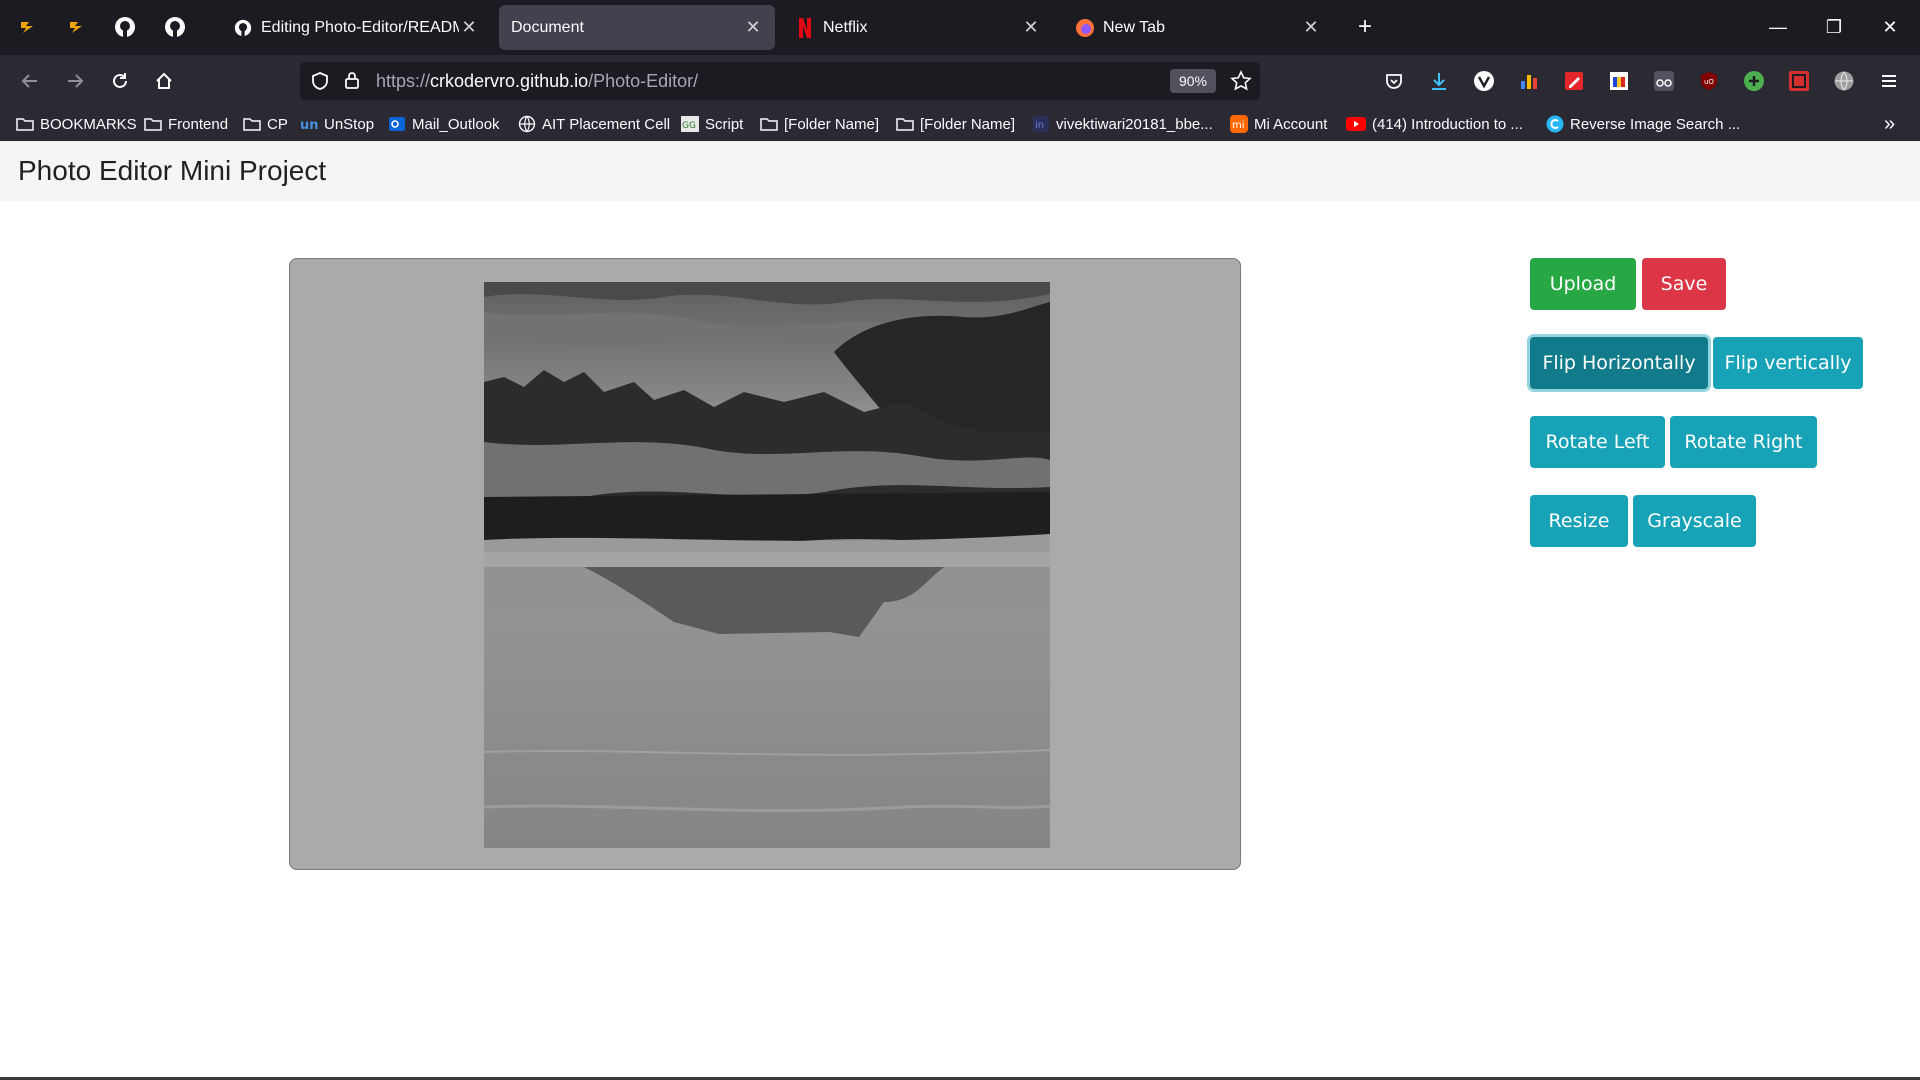 The width and height of the screenshot is (1920, 1080). I want to click on svg-text: GG, so click(689, 126).